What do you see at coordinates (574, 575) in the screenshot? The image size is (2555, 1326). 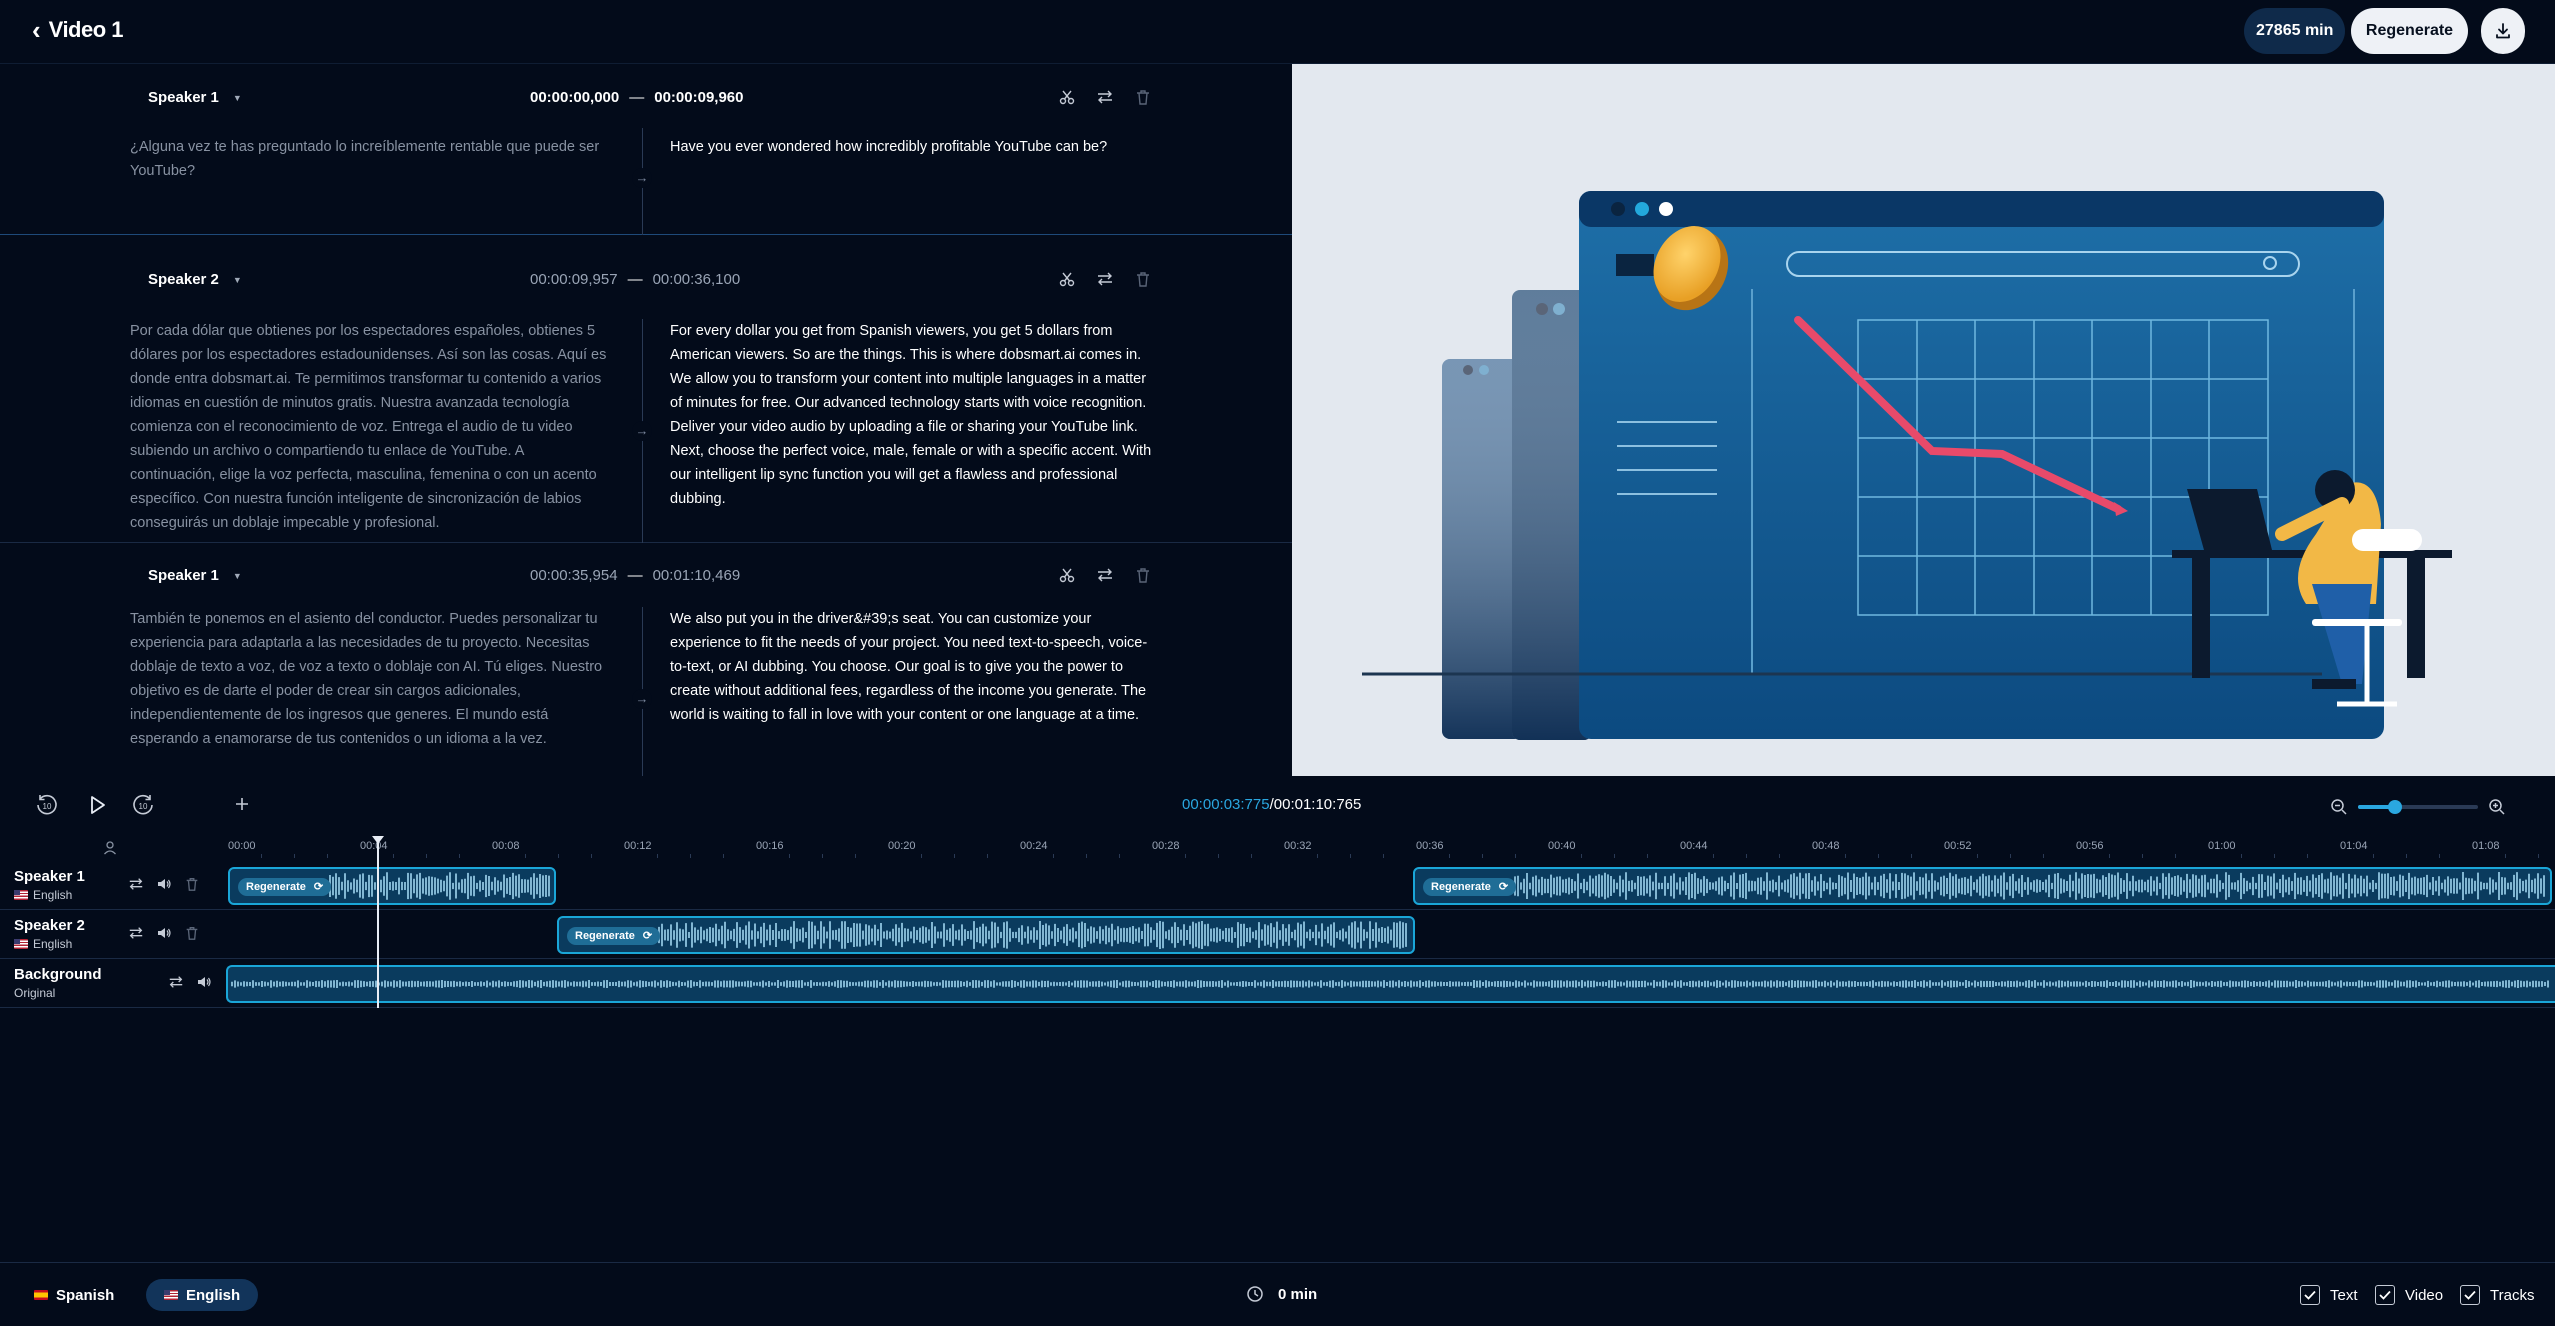 I see `segment-start-time: 00:00:35,954` at bounding box center [574, 575].